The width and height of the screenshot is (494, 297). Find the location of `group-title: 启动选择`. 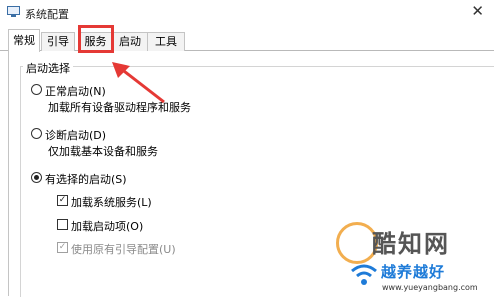

group-title: 启动选择 is located at coordinates (48, 68).